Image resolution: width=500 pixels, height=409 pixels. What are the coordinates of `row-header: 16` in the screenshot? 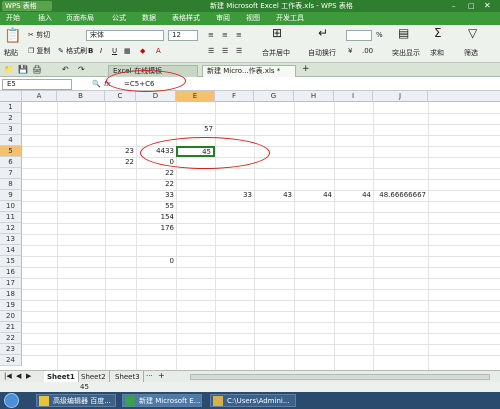 It's located at (11, 272).